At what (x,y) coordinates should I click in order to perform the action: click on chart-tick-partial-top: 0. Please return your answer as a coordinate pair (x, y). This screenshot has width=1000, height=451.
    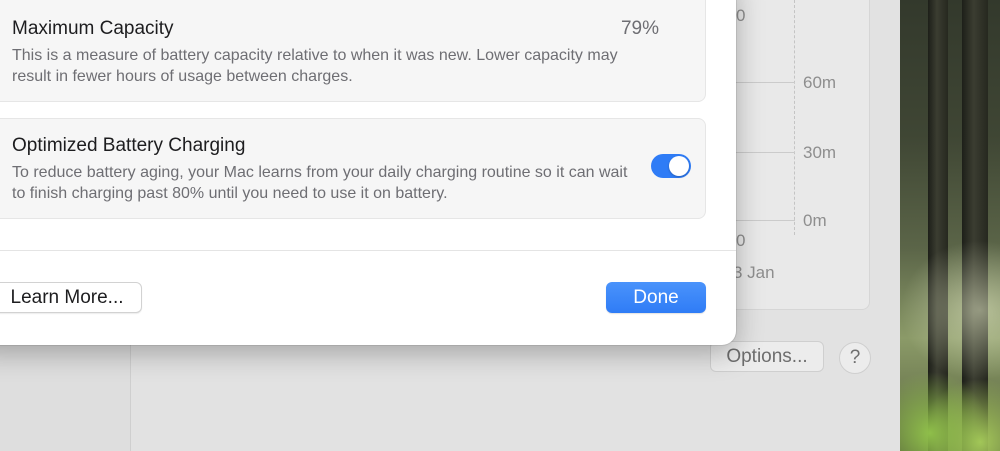
    Looking at the image, I should click on (741, 15).